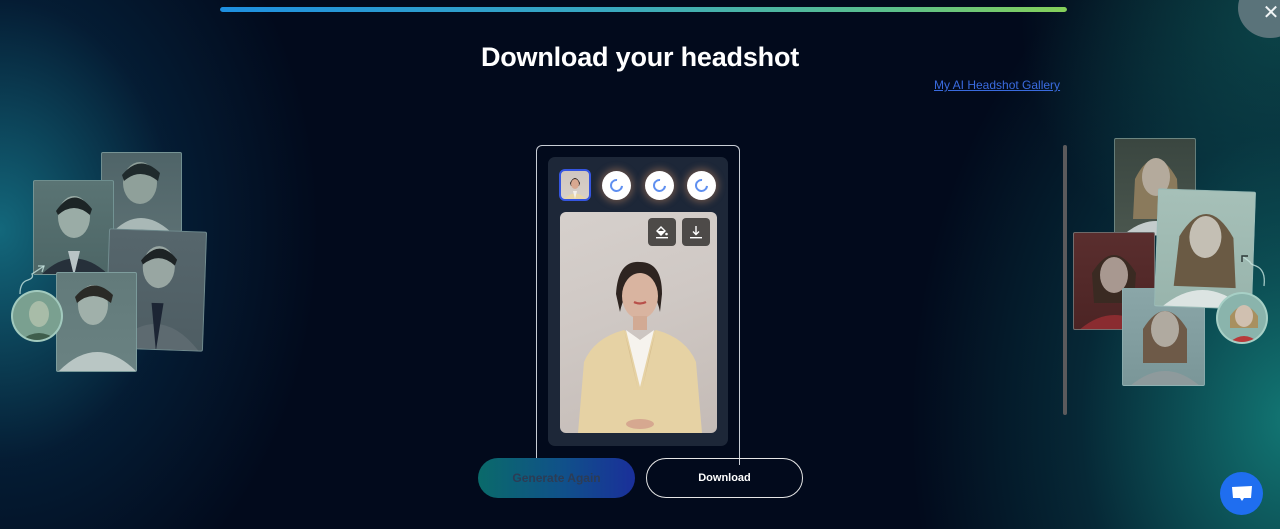  What do you see at coordinates (724, 478) in the screenshot?
I see `download-button: Download` at bounding box center [724, 478].